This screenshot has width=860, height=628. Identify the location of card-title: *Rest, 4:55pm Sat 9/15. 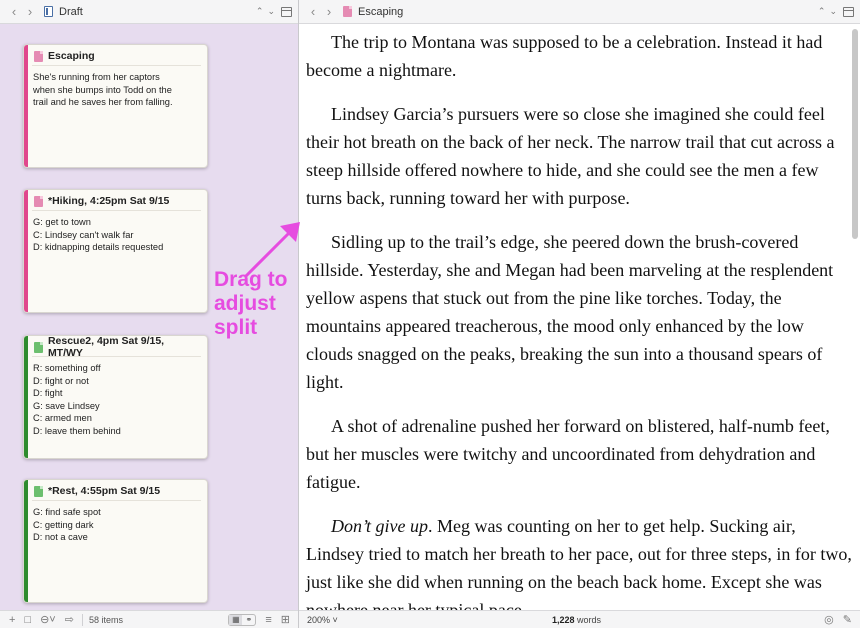
(116, 493).